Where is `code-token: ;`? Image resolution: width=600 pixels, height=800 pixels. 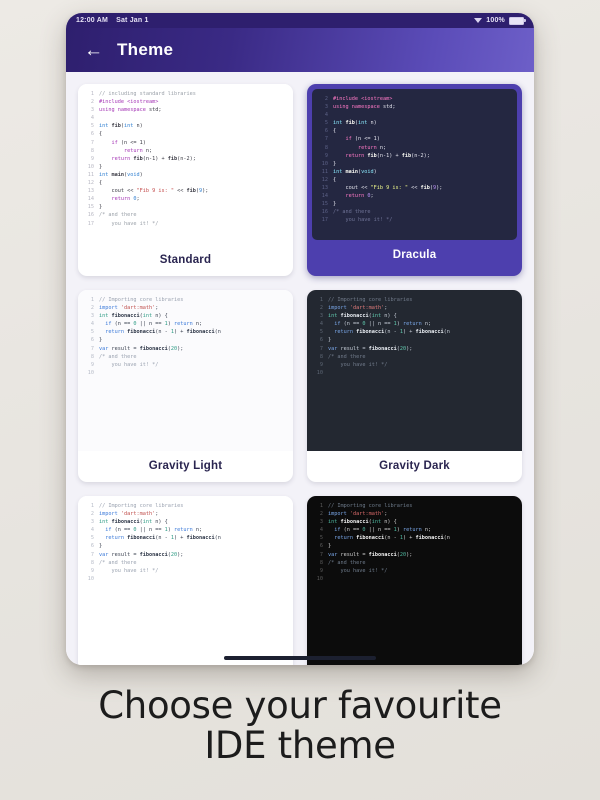 code-token: ; is located at coordinates (157, 514).